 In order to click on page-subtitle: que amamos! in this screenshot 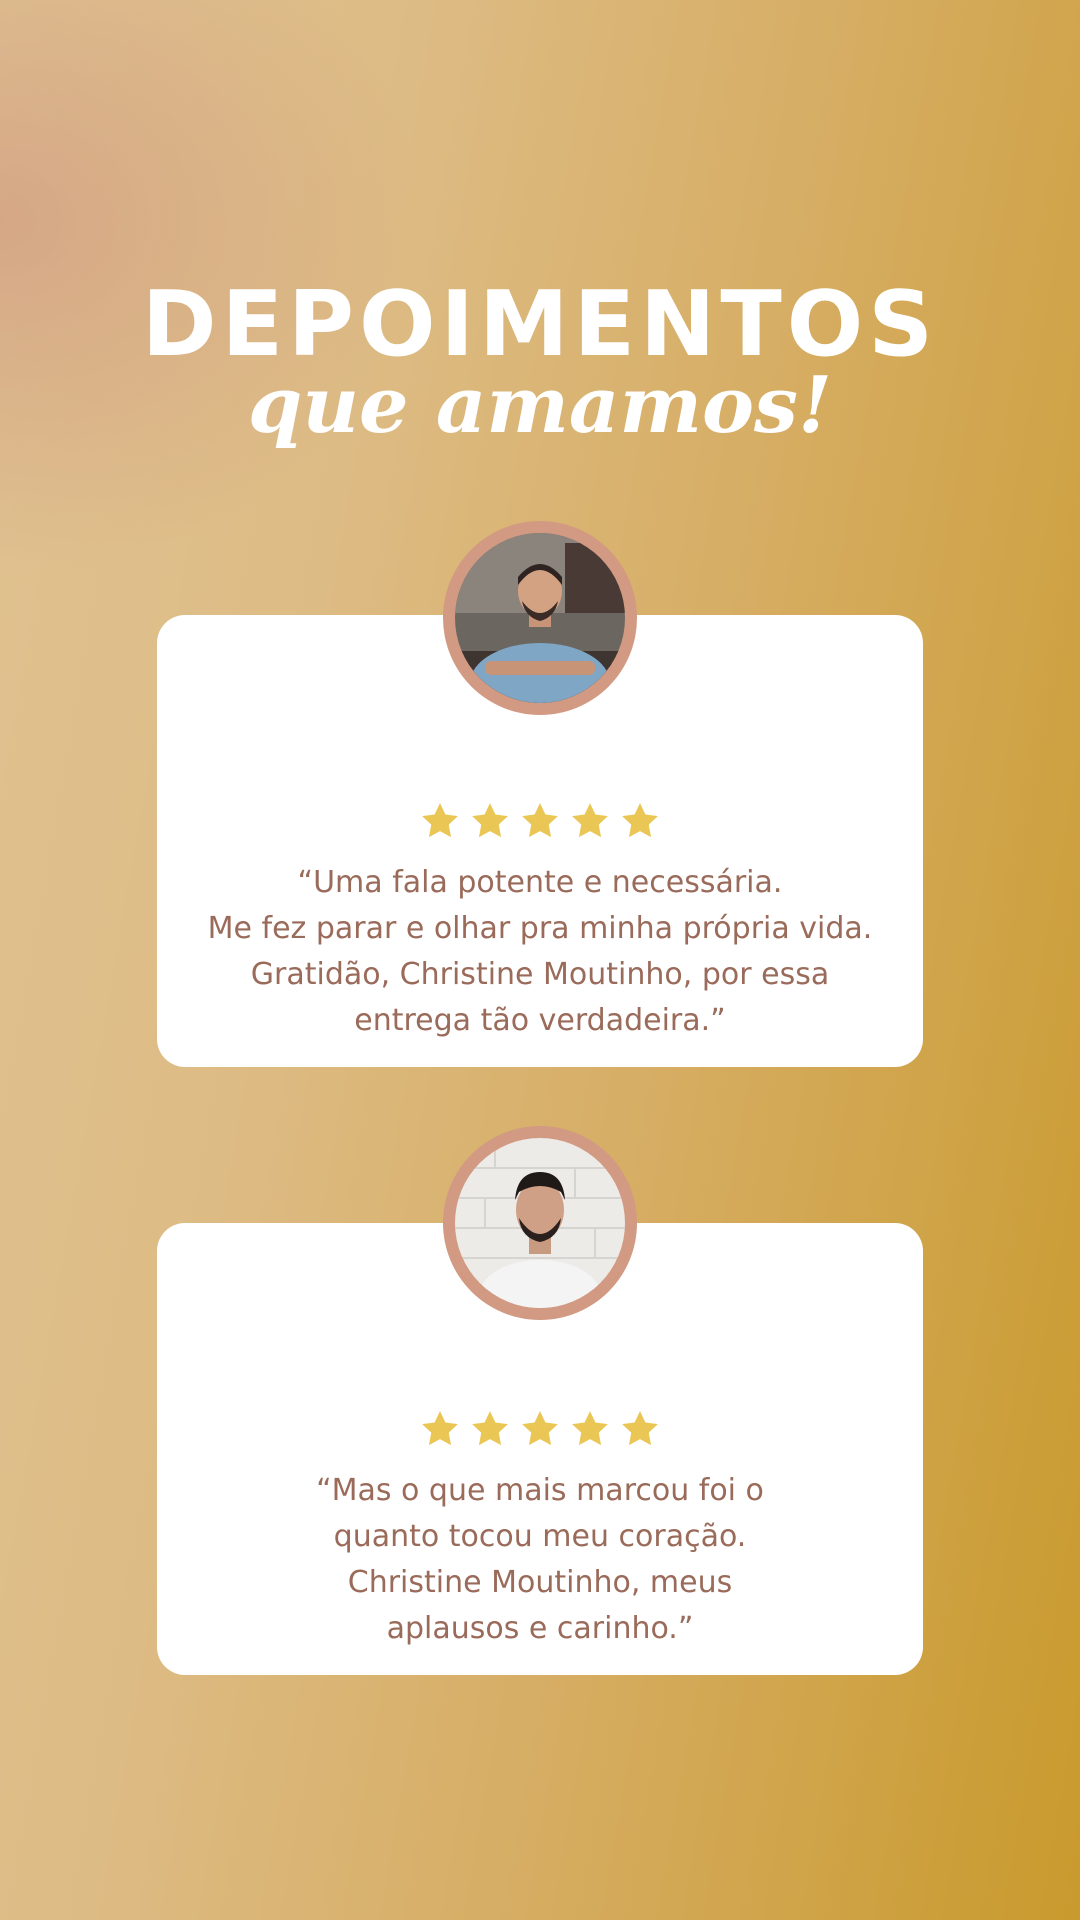, I will do `click(540, 405)`.